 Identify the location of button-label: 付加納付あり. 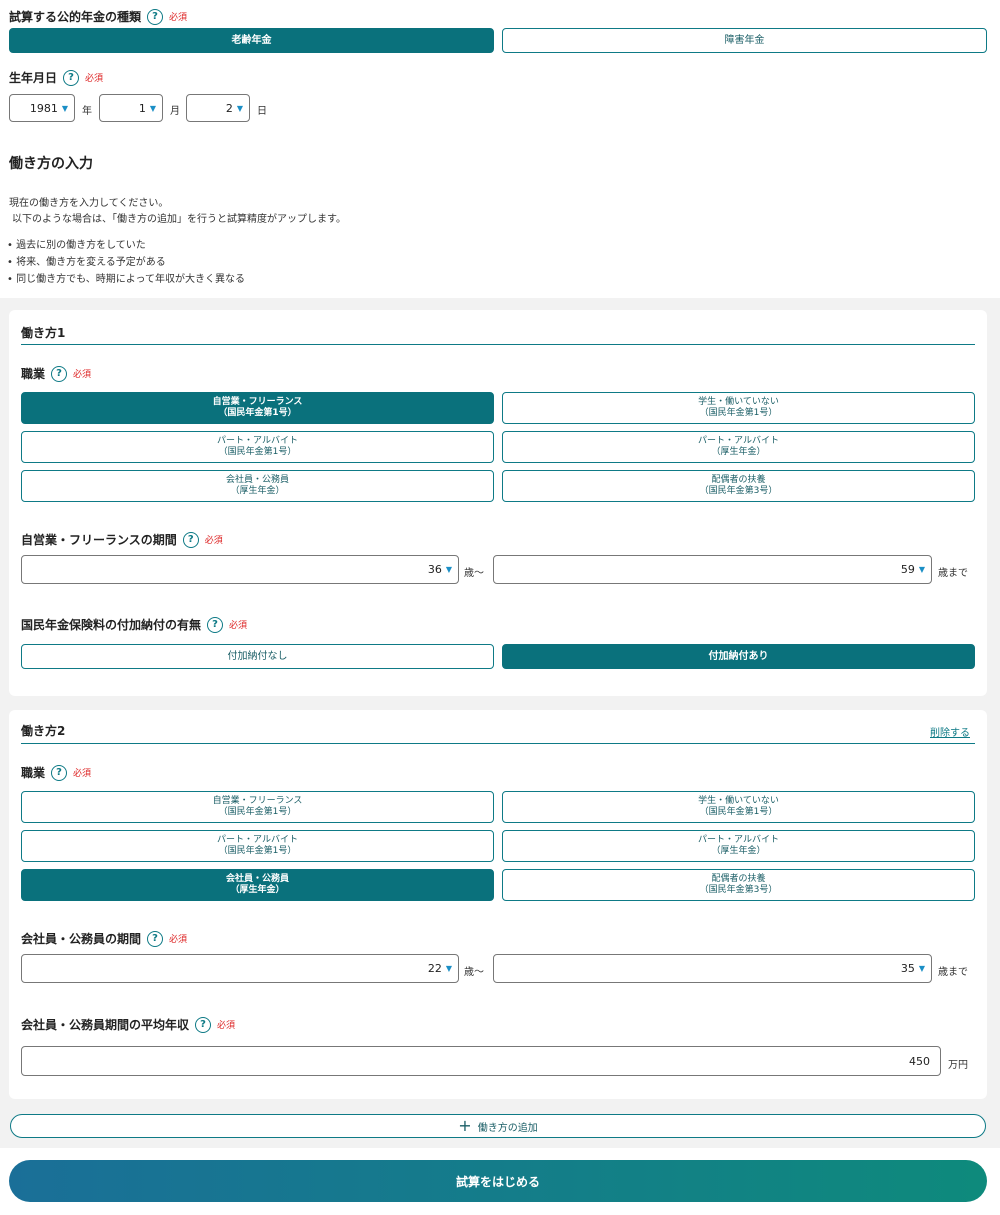
(738, 656).